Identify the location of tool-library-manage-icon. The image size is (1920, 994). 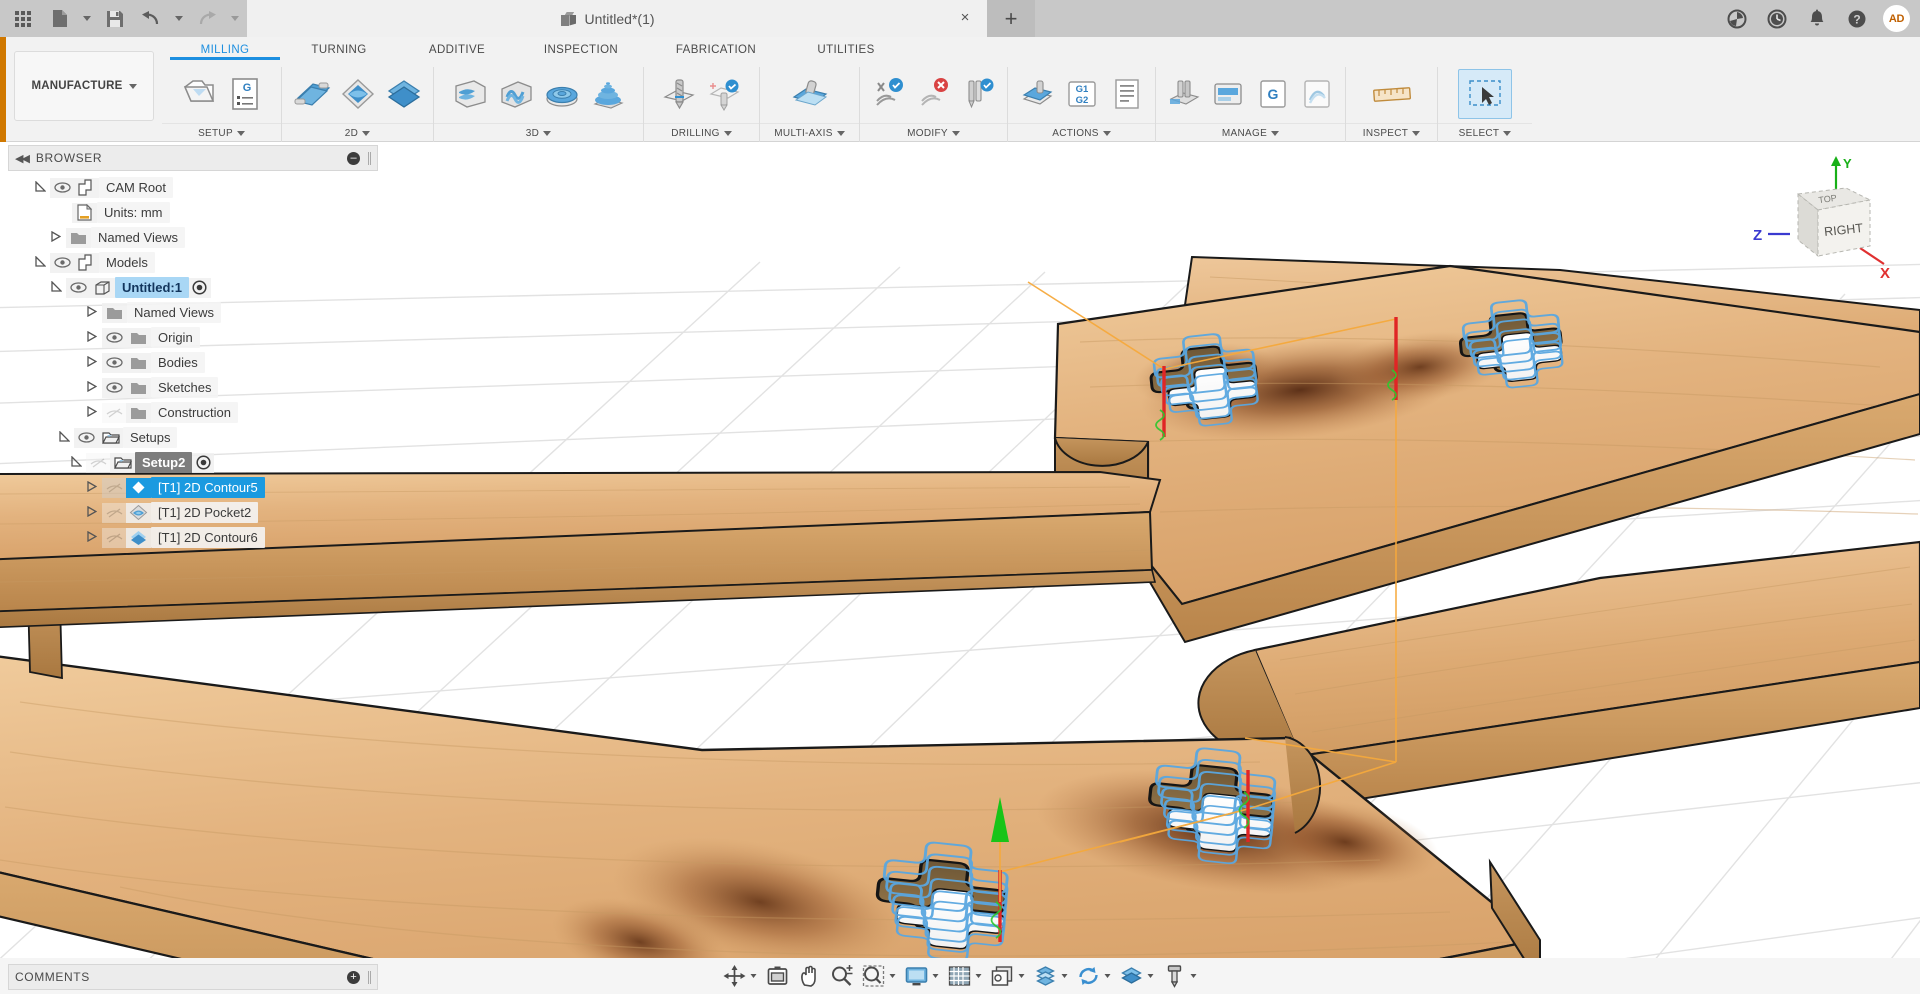
(1228, 94).